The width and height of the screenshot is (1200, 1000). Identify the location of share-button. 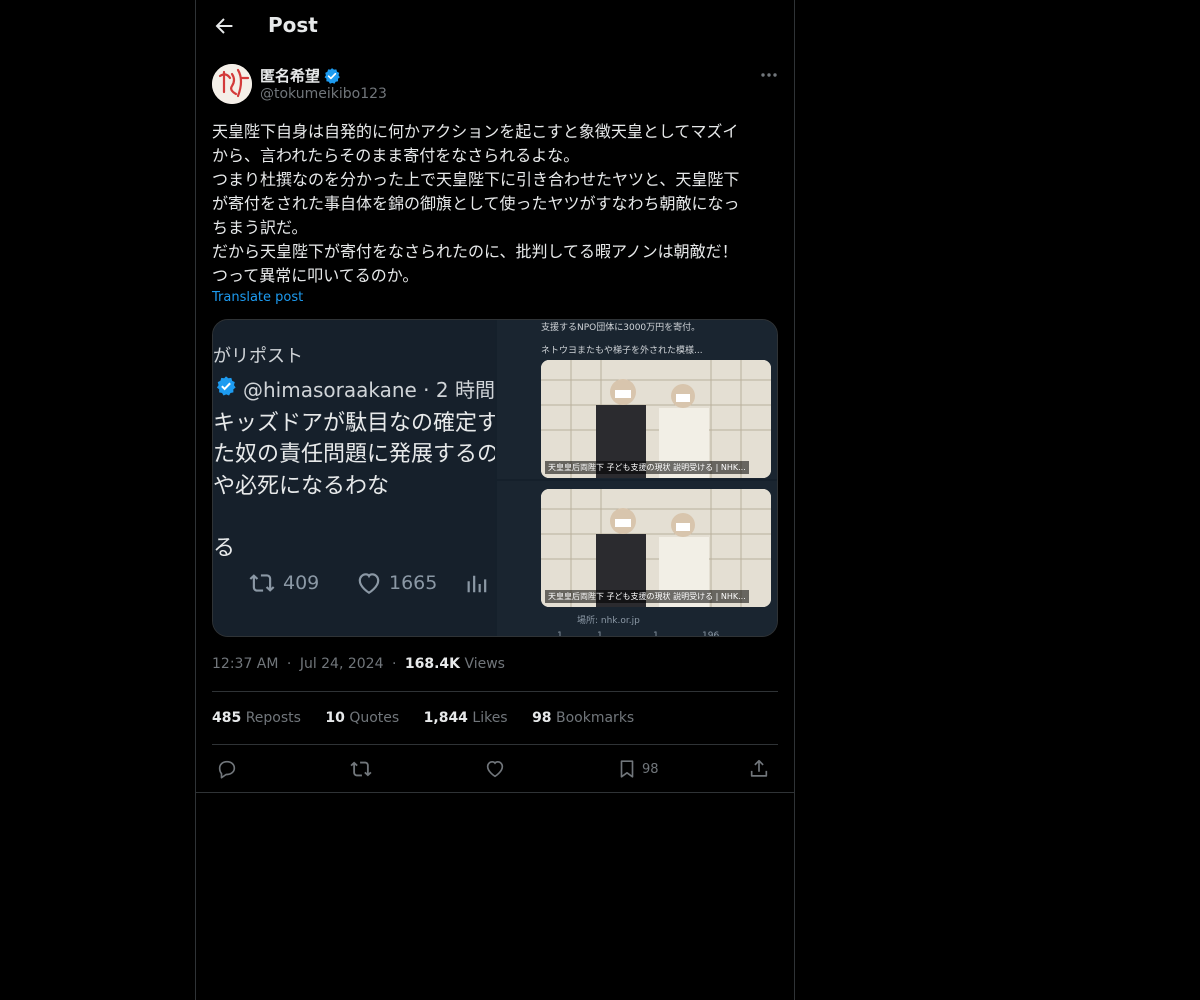
(759, 769).